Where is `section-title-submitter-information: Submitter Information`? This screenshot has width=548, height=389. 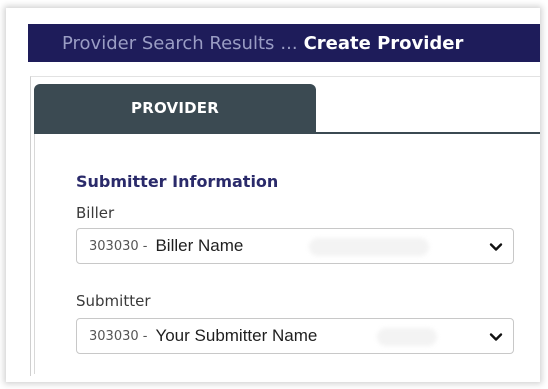
section-title-submitter-information: Submitter Information is located at coordinates (177, 181).